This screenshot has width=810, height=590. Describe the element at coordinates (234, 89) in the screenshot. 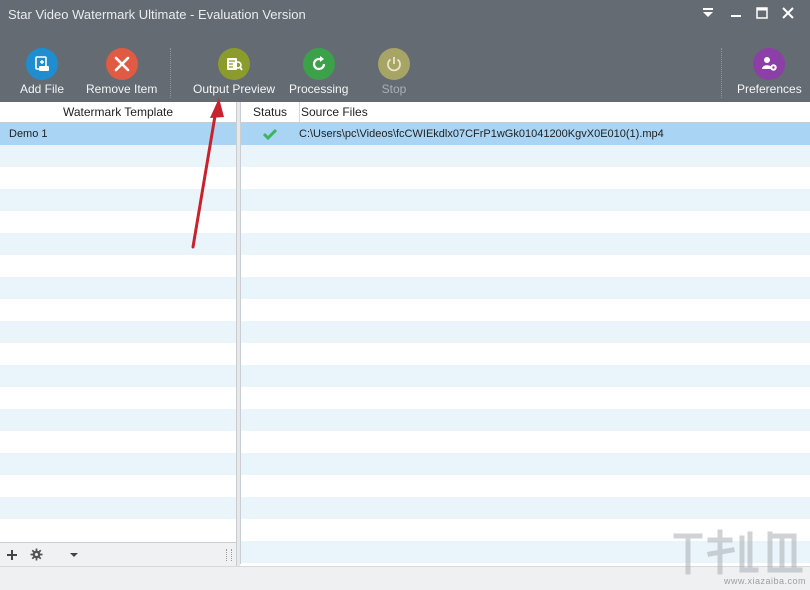

I see `output-preview-label: Output Preview` at that location.